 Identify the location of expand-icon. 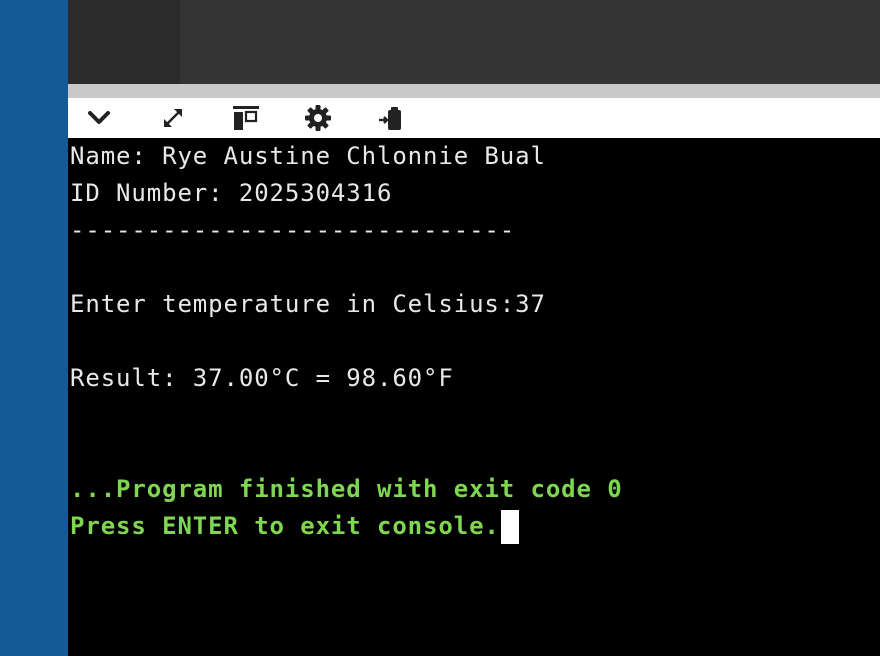
(173, 118).